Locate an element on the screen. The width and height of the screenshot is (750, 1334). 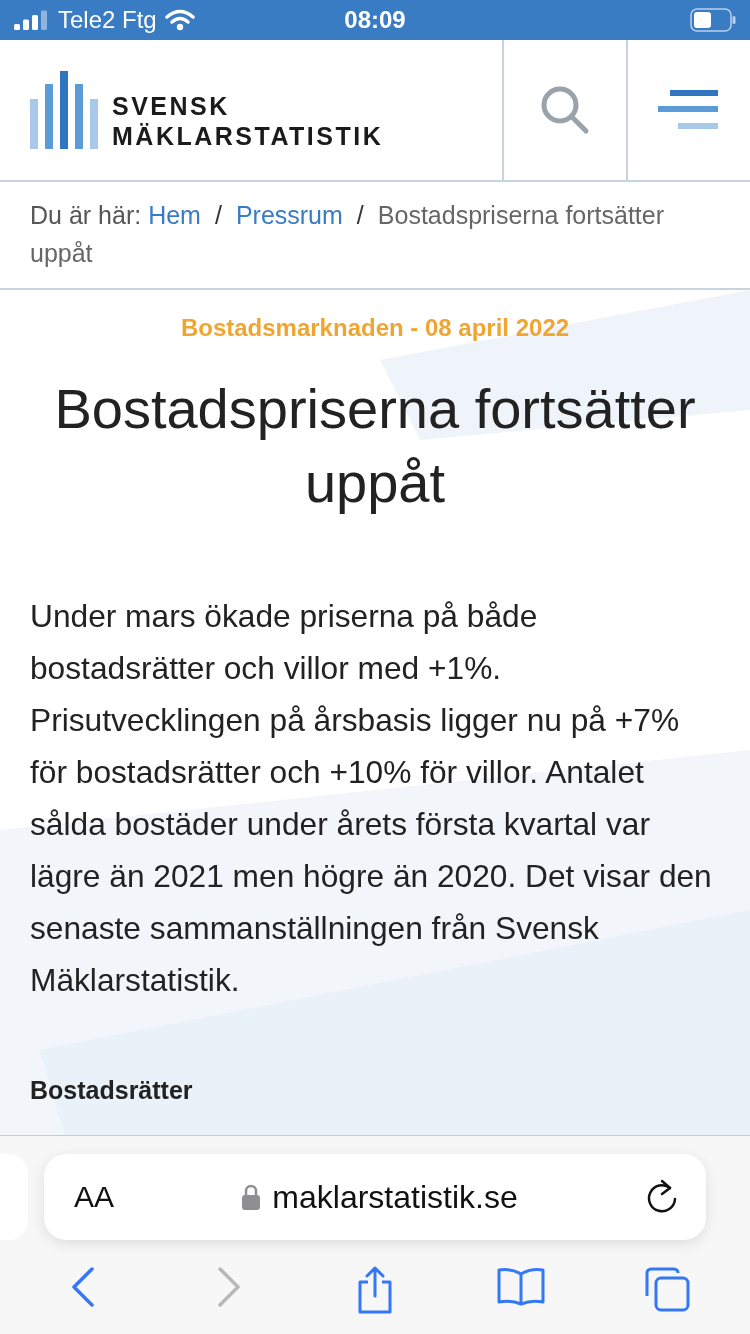
logo-text: SVENSK is located at coordinates (171, 106).